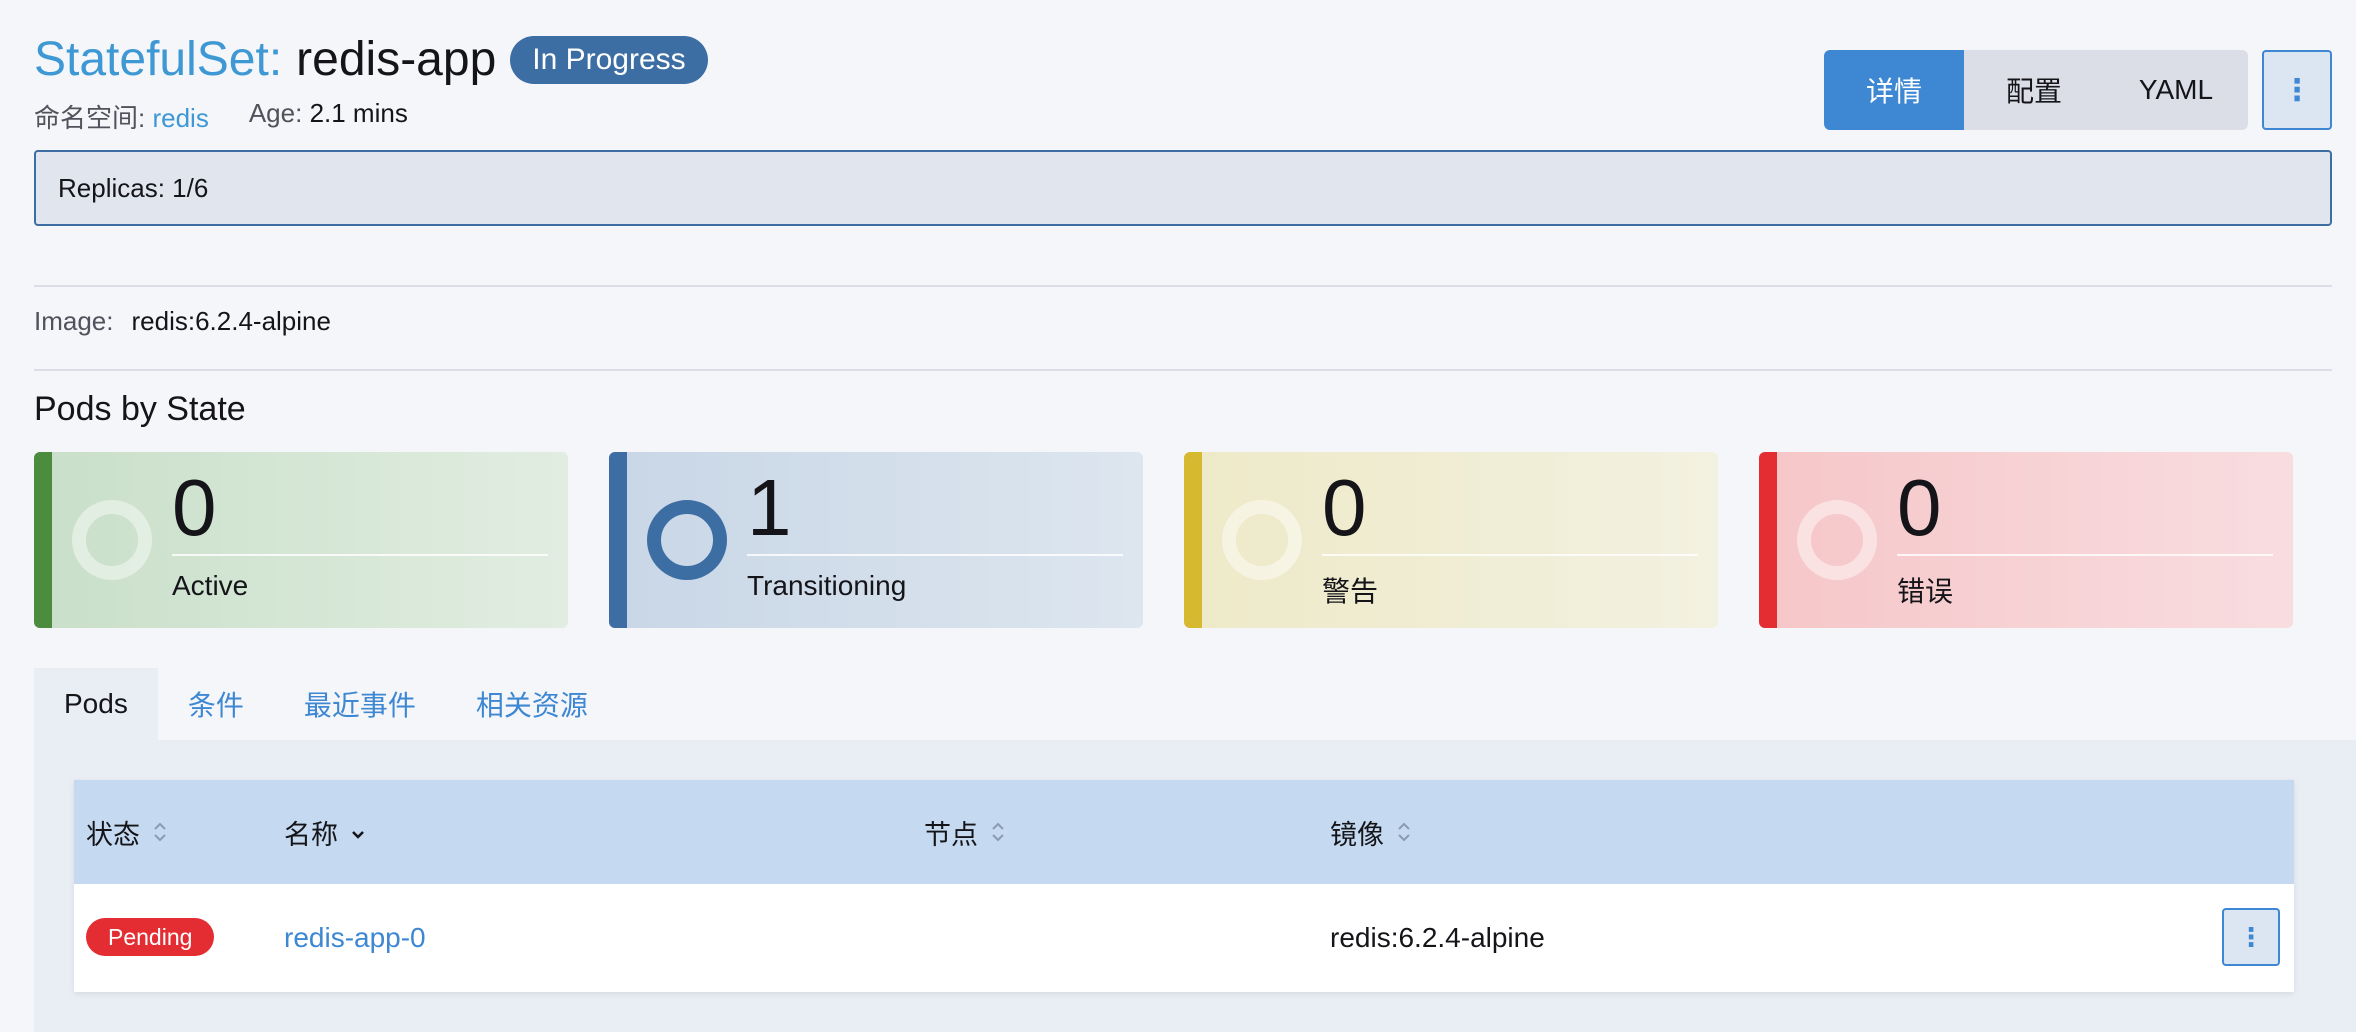 This screenshot has height=1032, width=2356. Describe the element at coordinates (827, 585) in the screenshot. I see `state-label: Transitioning` at that location.